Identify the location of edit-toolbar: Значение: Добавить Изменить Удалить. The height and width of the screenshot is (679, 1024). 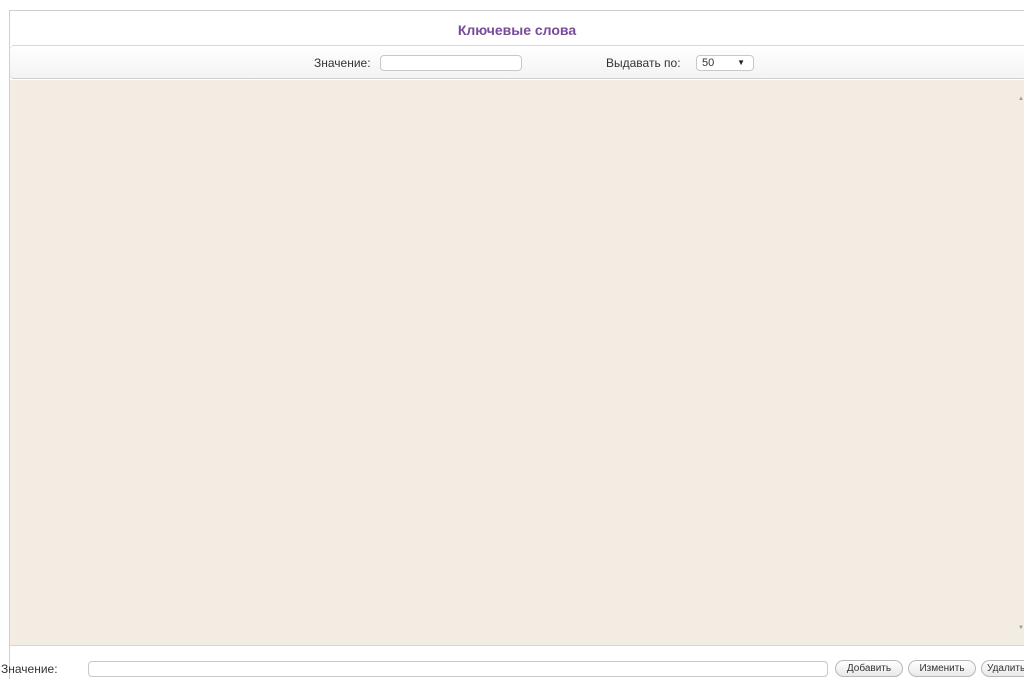
(512, 669).